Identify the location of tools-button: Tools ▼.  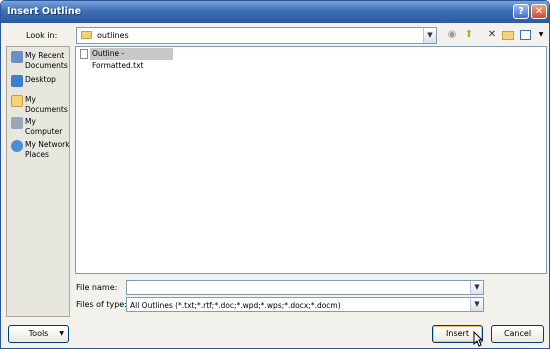
(38, 334).